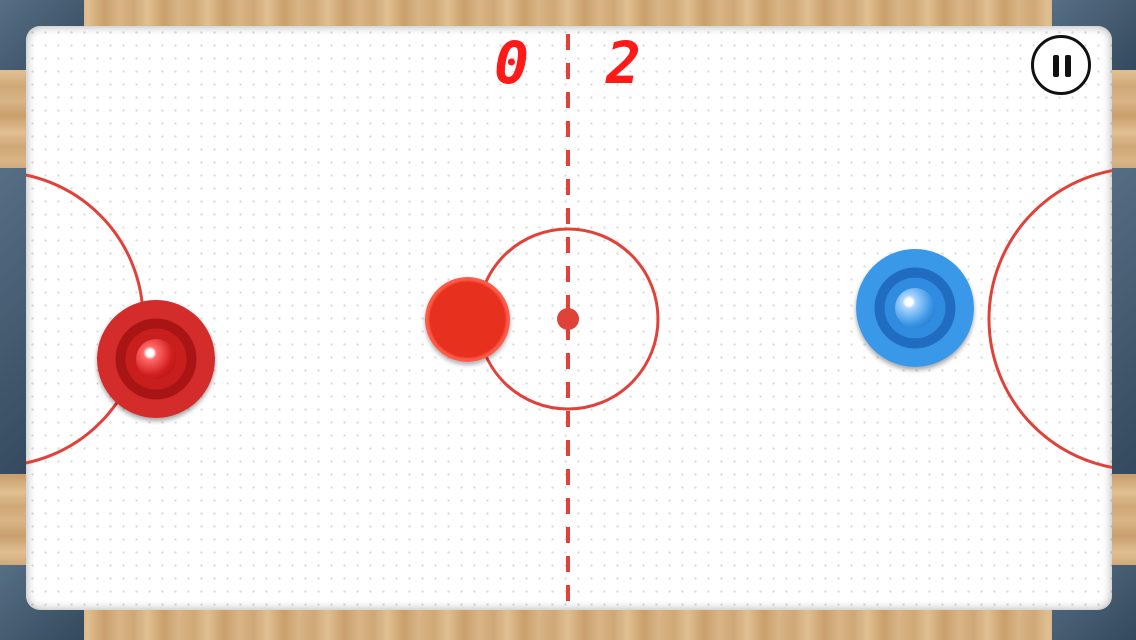 The width and height of the screenshot is (1136, 640). What do you see at coordinates (568, 625) in the screenshot?
I see `table-frame-bottom` at bounding box center [568, 625].